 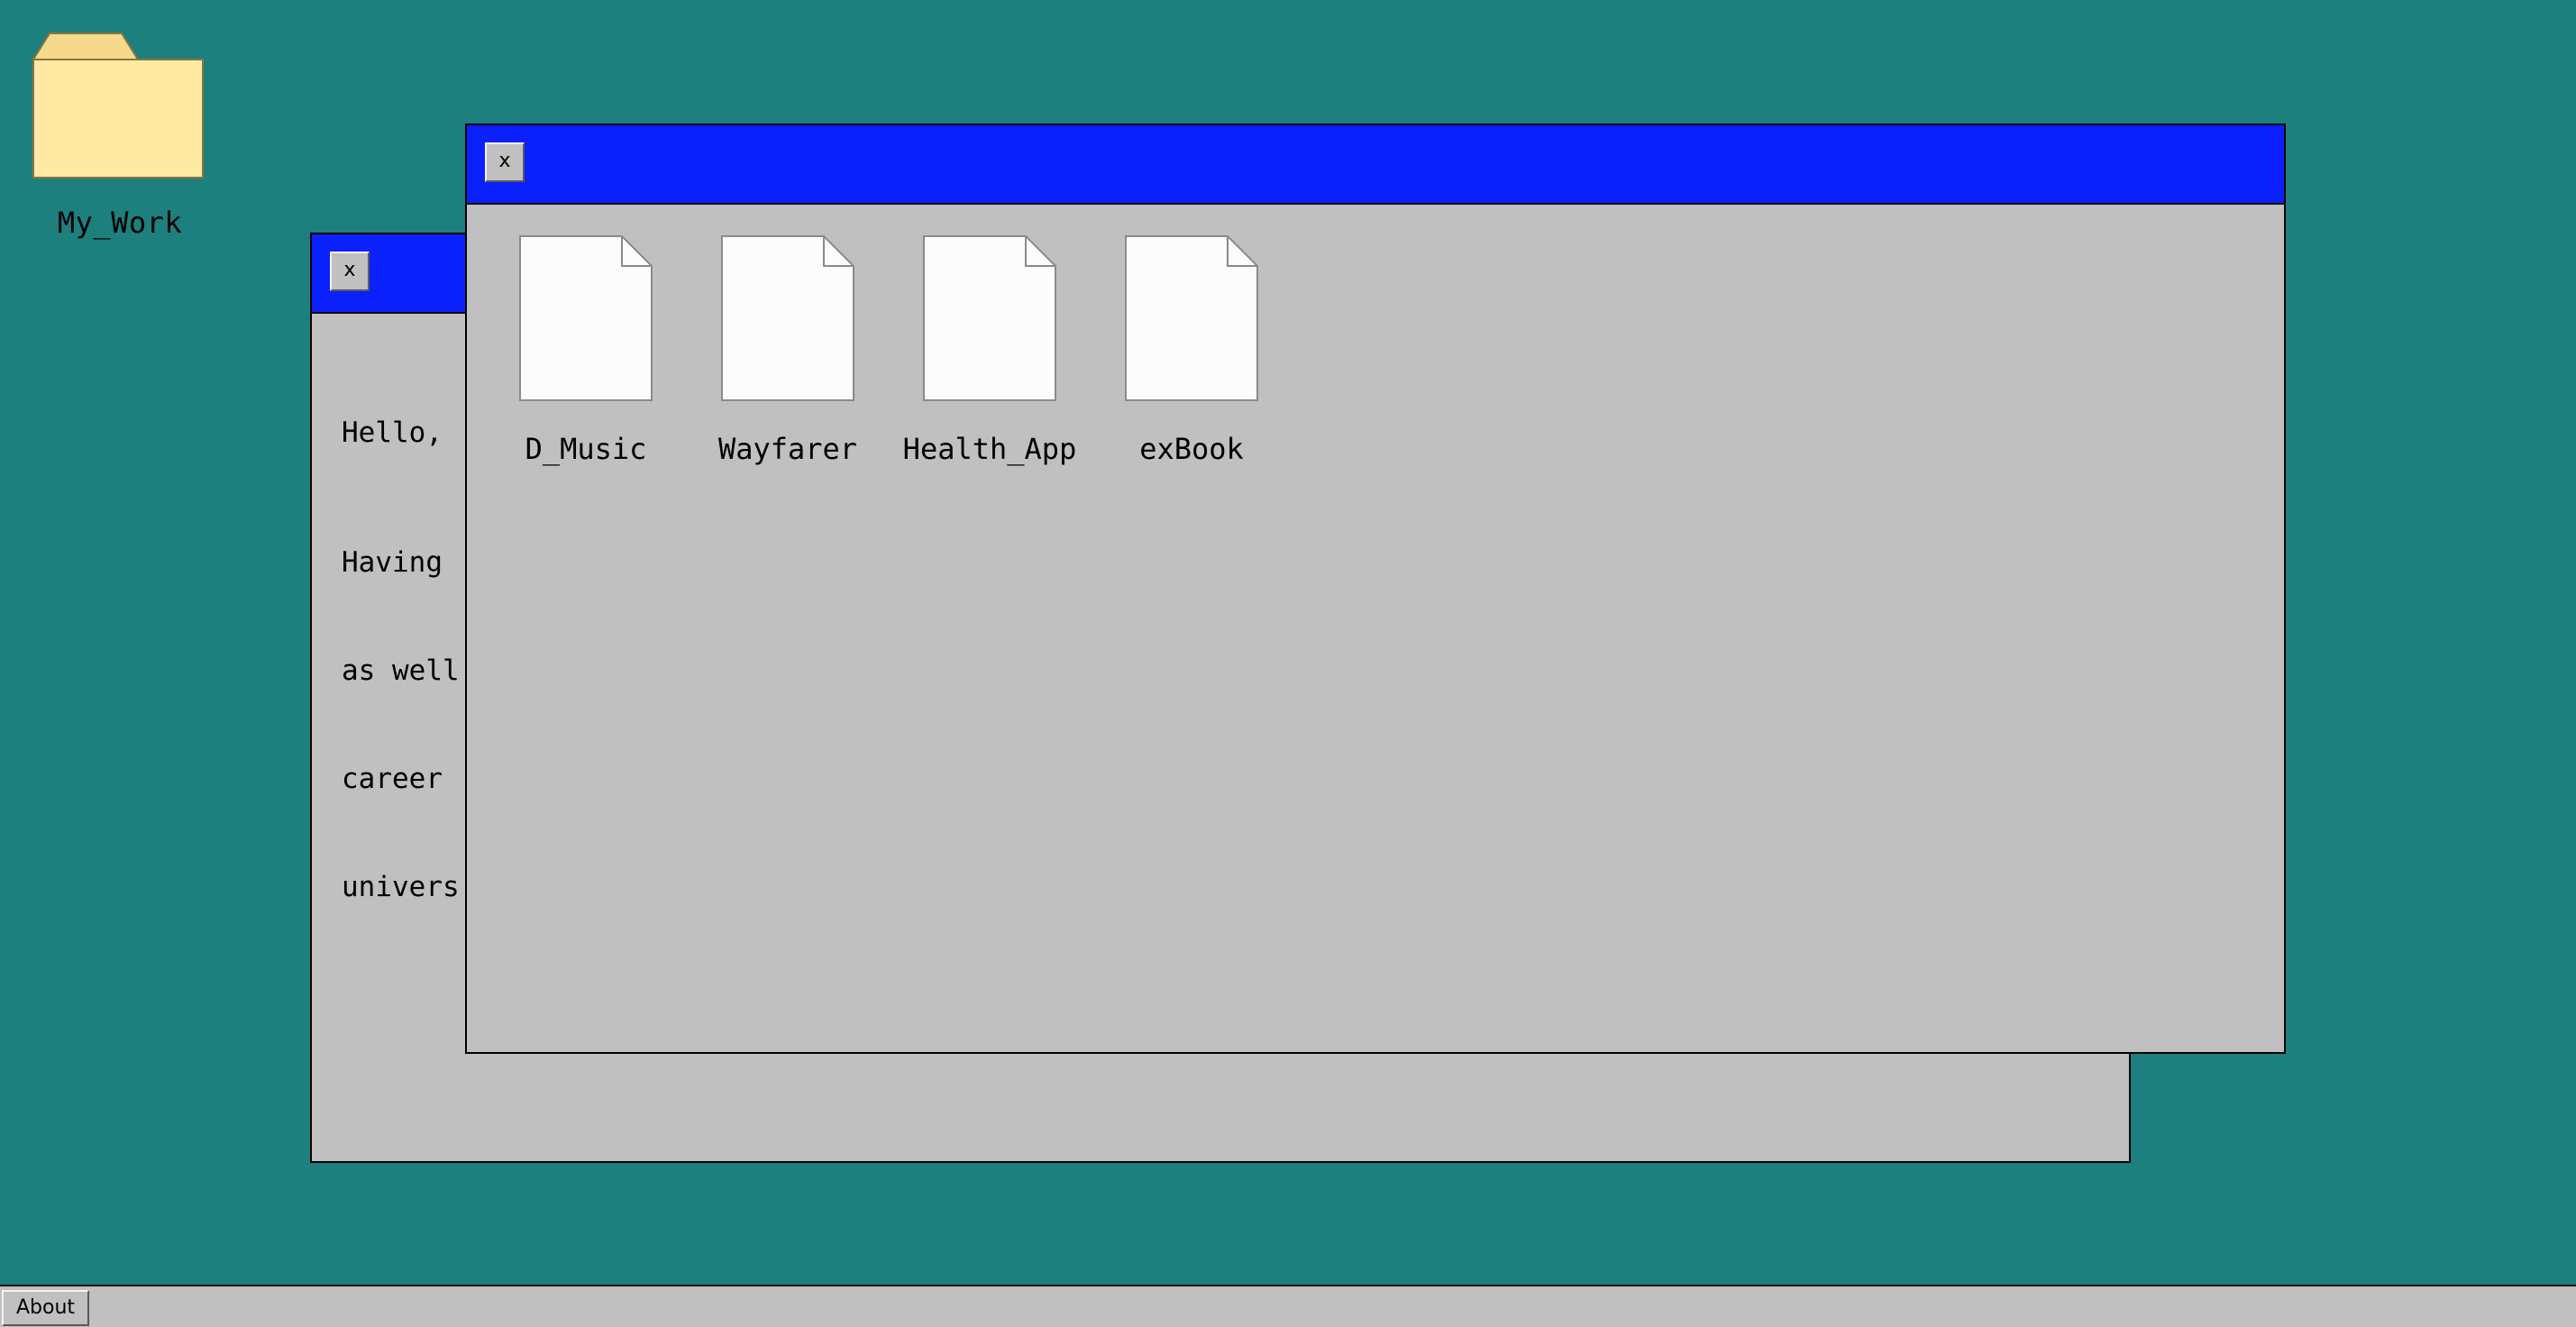 I want to click on file-item-exbook: exBook, so click(x=1192, y=350).